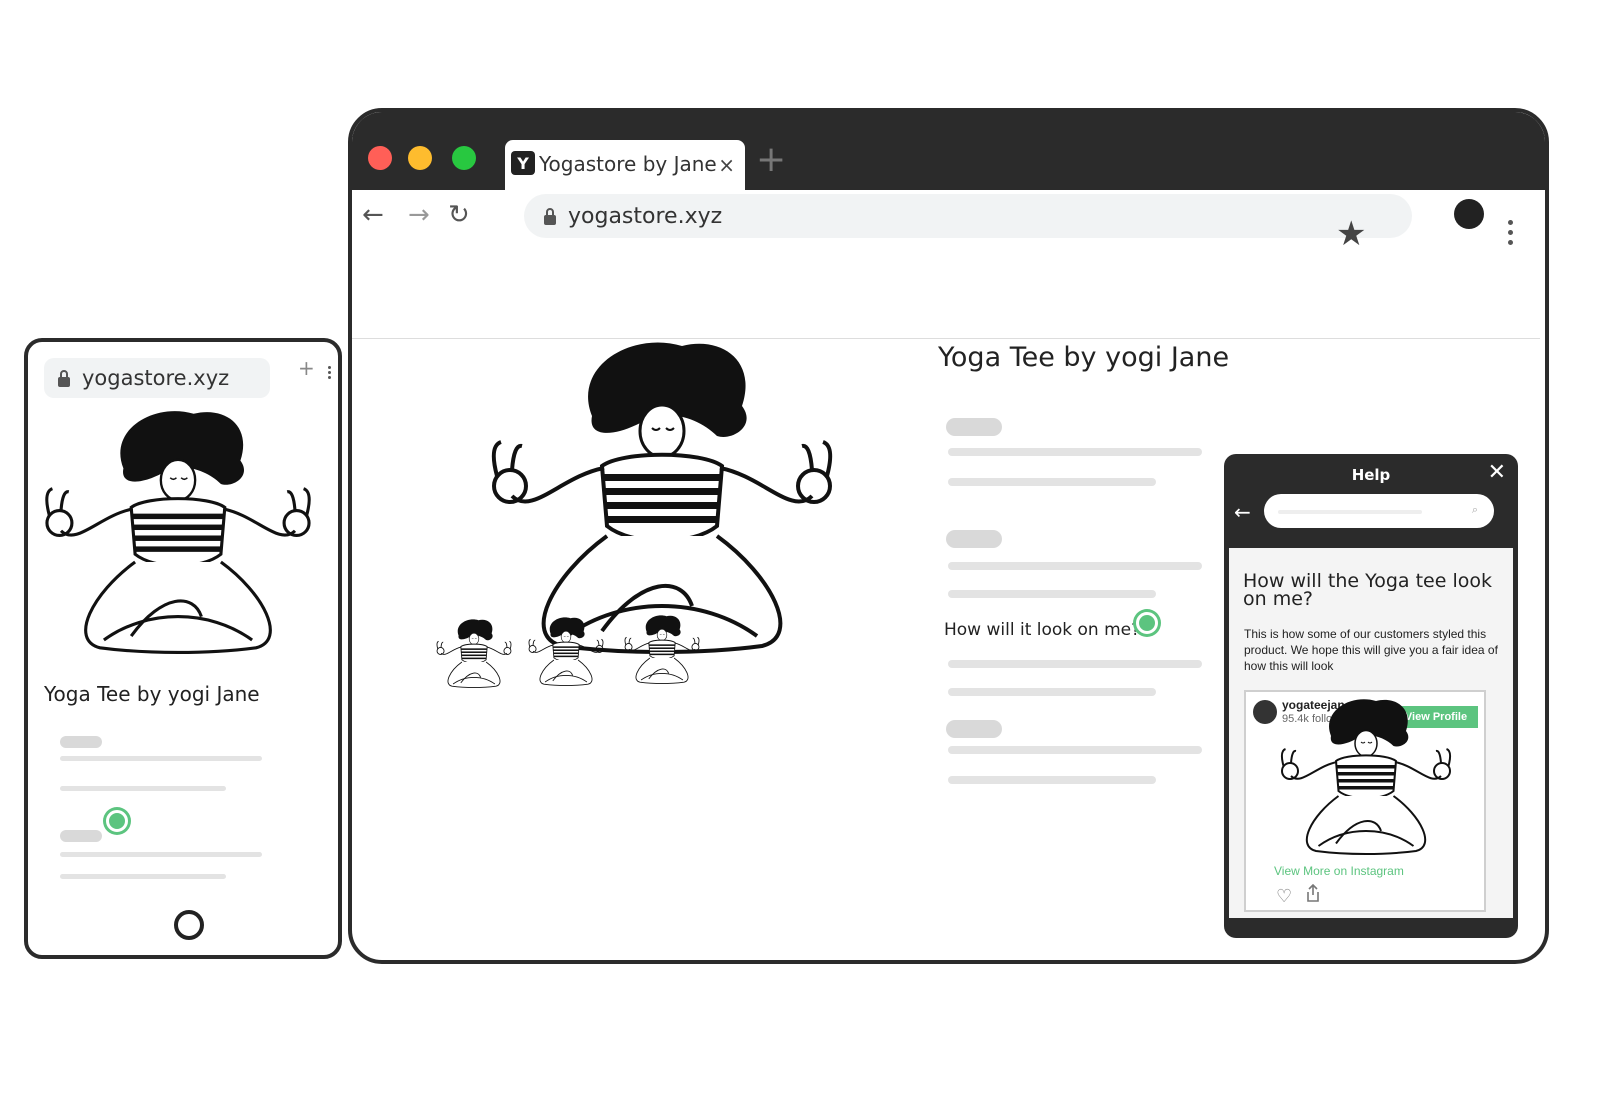 Image resolution: width=1600 pixels, height=1100 pixels. What do you see at coordinates (948, 151) in the screenshot?
I see `browser-titlebar: Y Yogastore by Jane × +` at bounding box center [948, 151].